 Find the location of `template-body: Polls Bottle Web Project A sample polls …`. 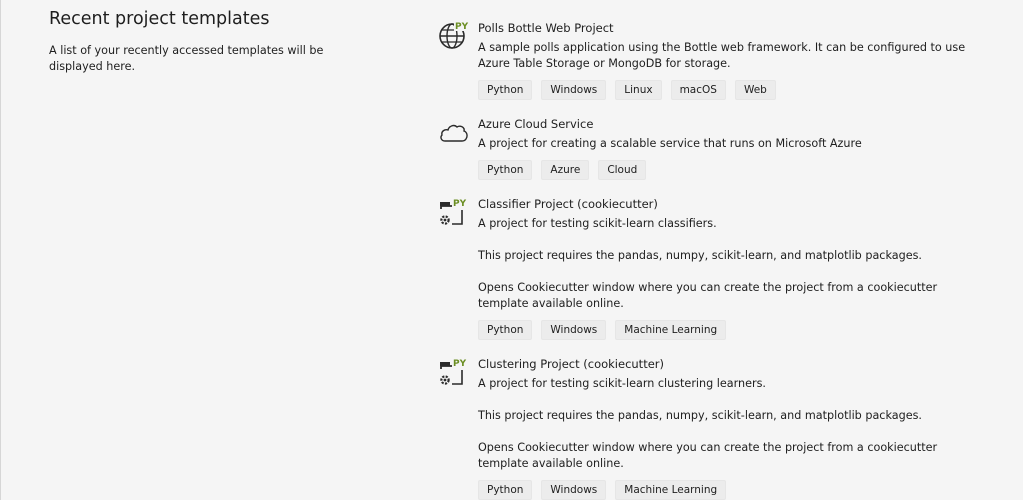

template-body: Polls Bottle Web Project A sample polls … is located at coordinates (728, 60).